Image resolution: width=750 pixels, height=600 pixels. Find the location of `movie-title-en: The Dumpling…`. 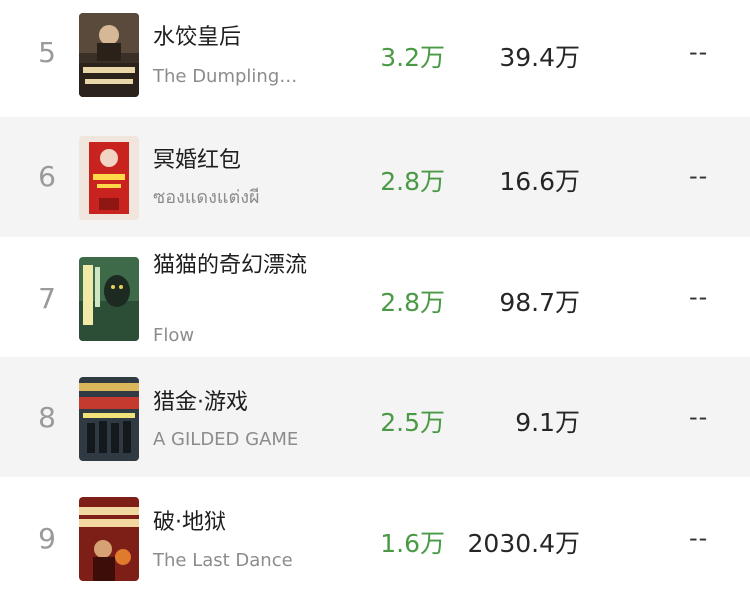

movie-title-en: The Dumpling… is located at coordinates (225, 76).